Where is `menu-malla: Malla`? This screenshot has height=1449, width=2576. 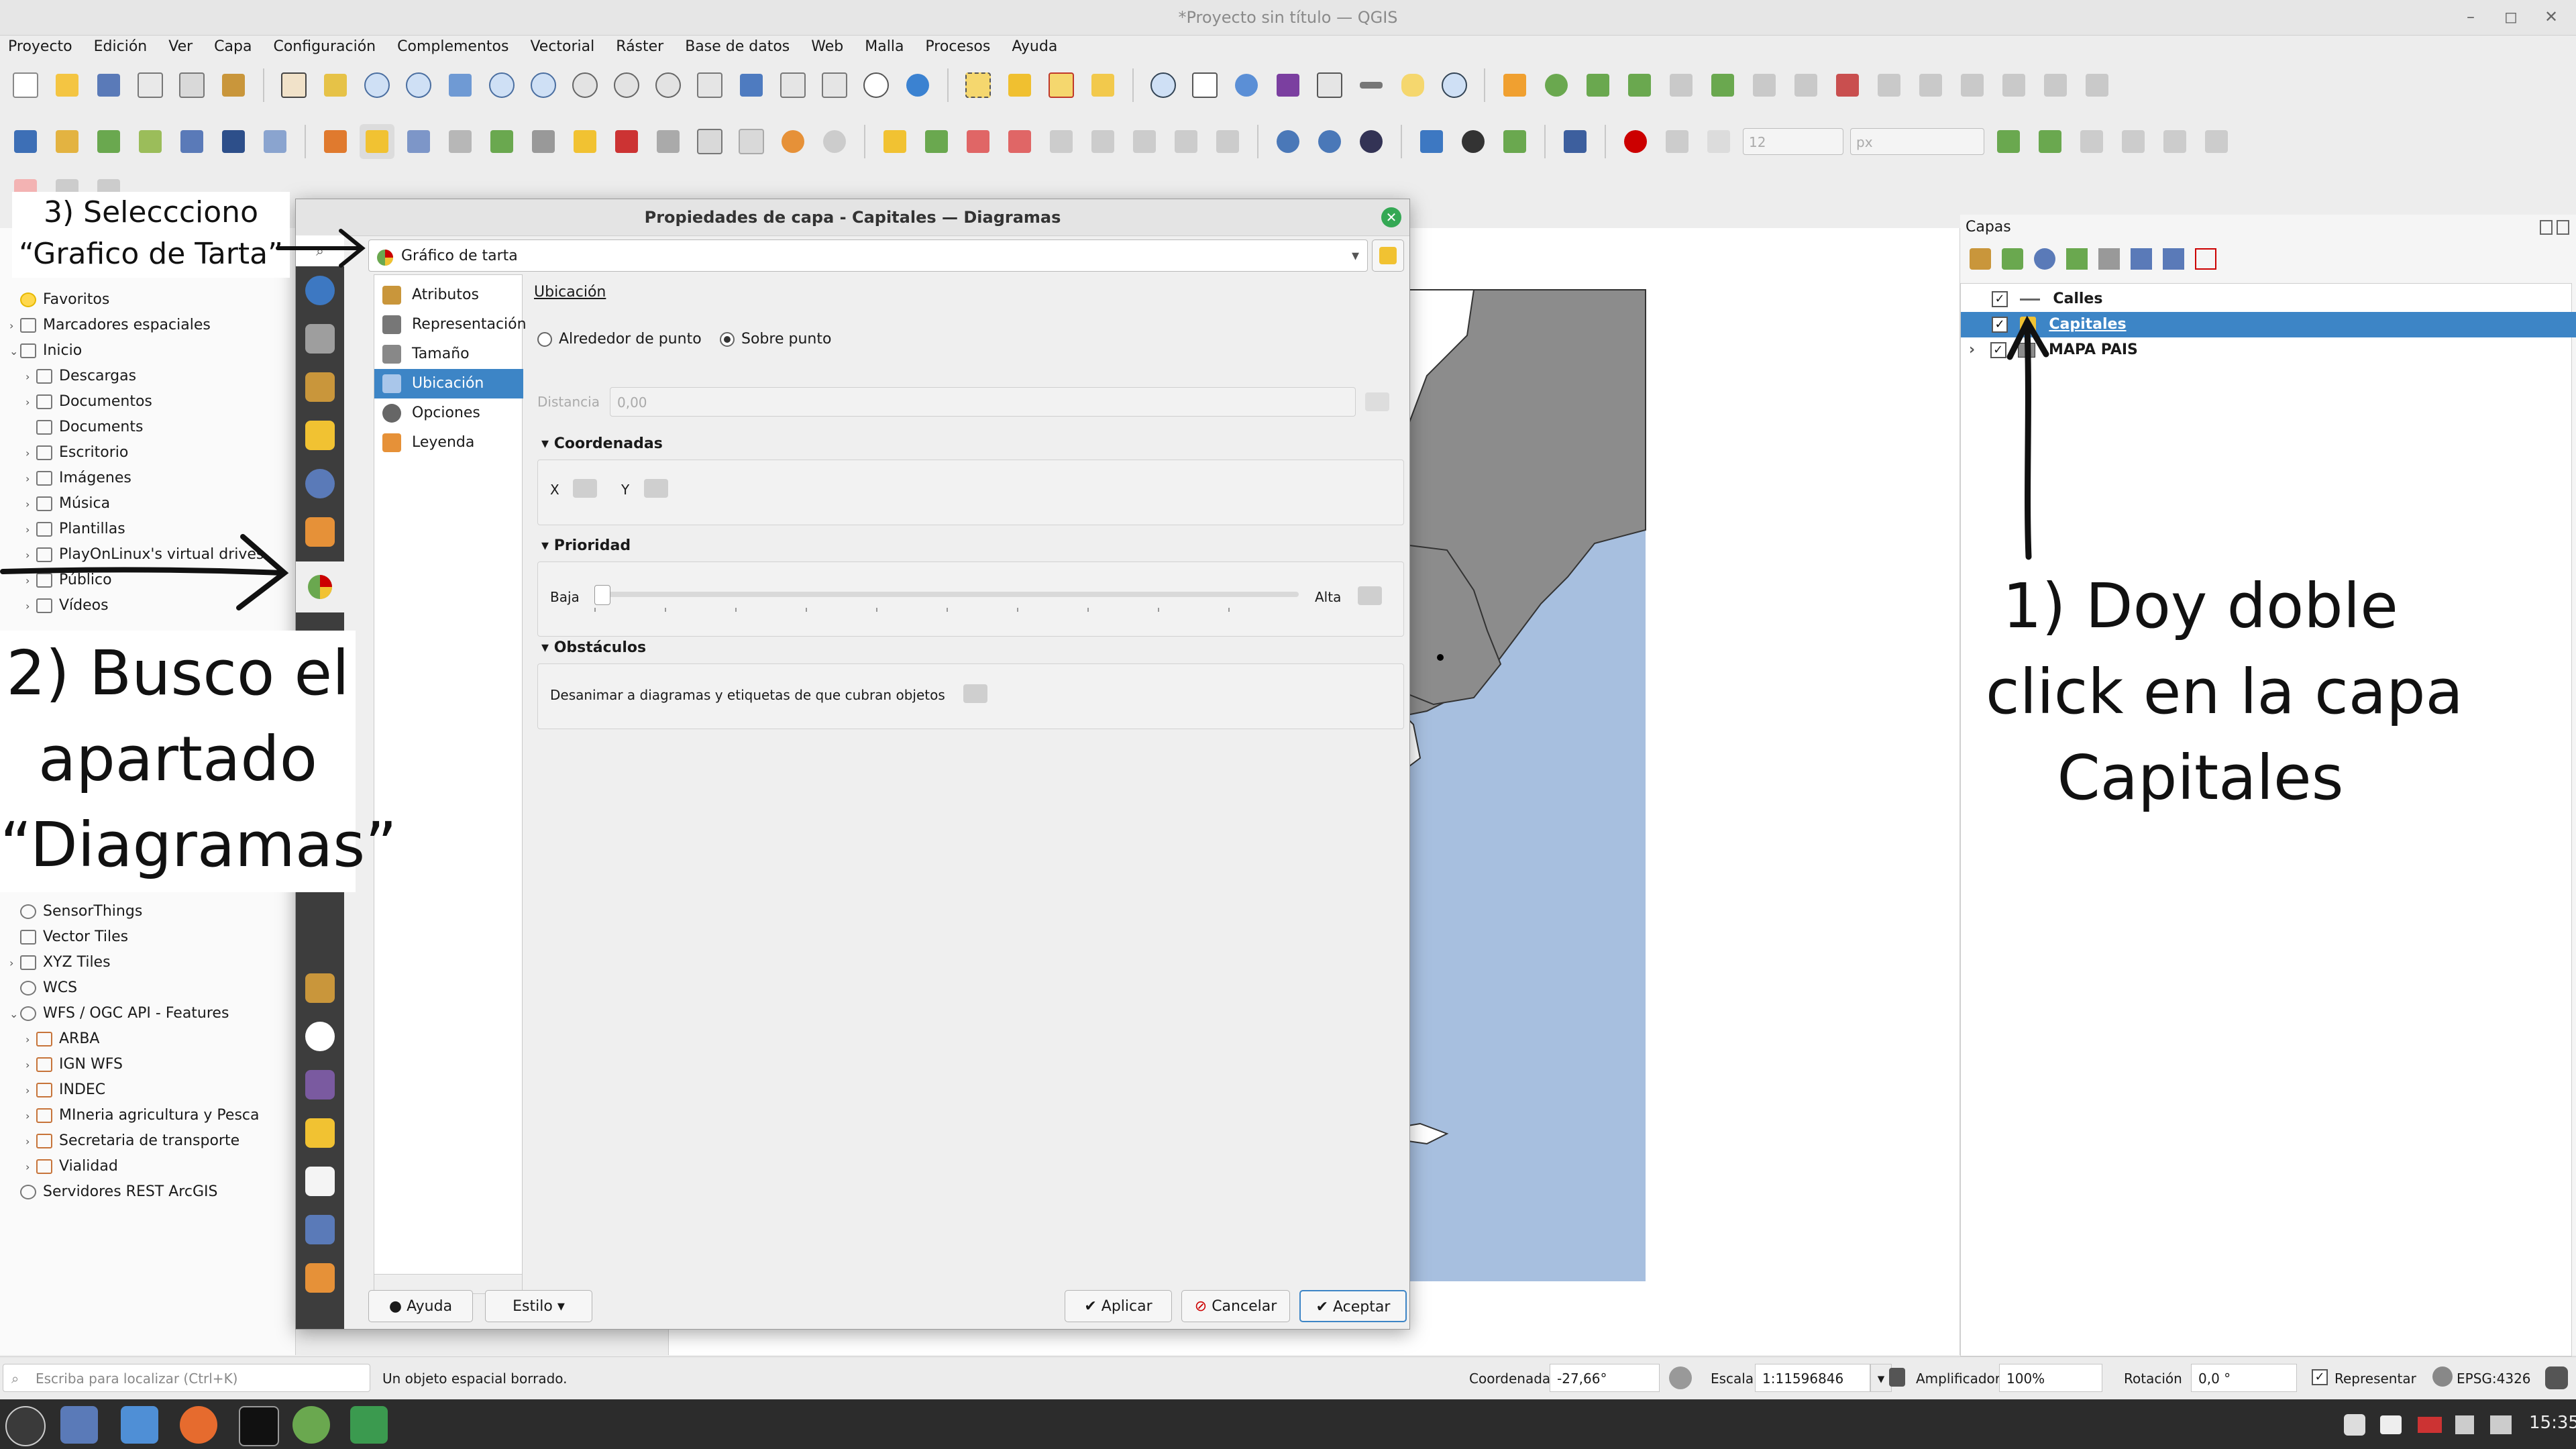 menu-malla: Malla is located at coordinates (884, 46).